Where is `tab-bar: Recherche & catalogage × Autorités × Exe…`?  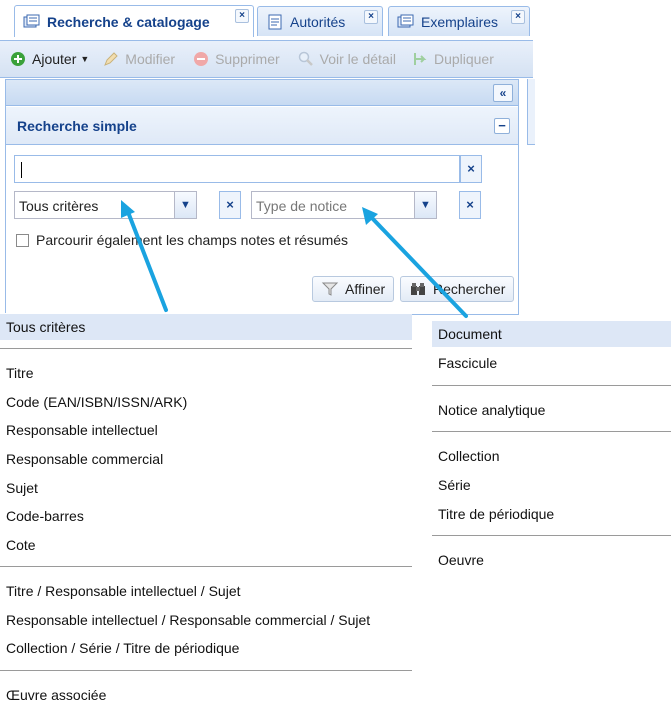 tab-bar: Recherche & catalogage × Autorités × Exe… is located at coordinates (266, 20).